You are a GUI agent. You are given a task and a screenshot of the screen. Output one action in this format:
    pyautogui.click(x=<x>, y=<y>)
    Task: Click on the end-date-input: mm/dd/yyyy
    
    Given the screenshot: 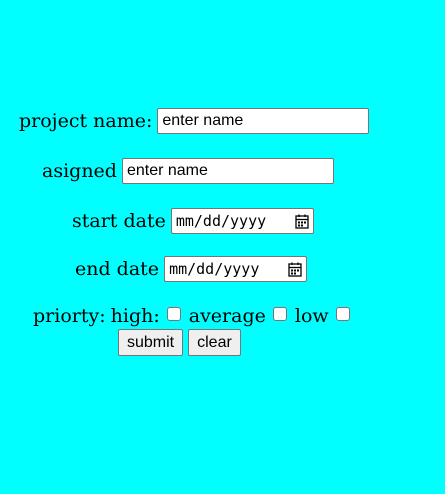 What is the action you would take?
    pyautogui.click(x=236, y=269)
    